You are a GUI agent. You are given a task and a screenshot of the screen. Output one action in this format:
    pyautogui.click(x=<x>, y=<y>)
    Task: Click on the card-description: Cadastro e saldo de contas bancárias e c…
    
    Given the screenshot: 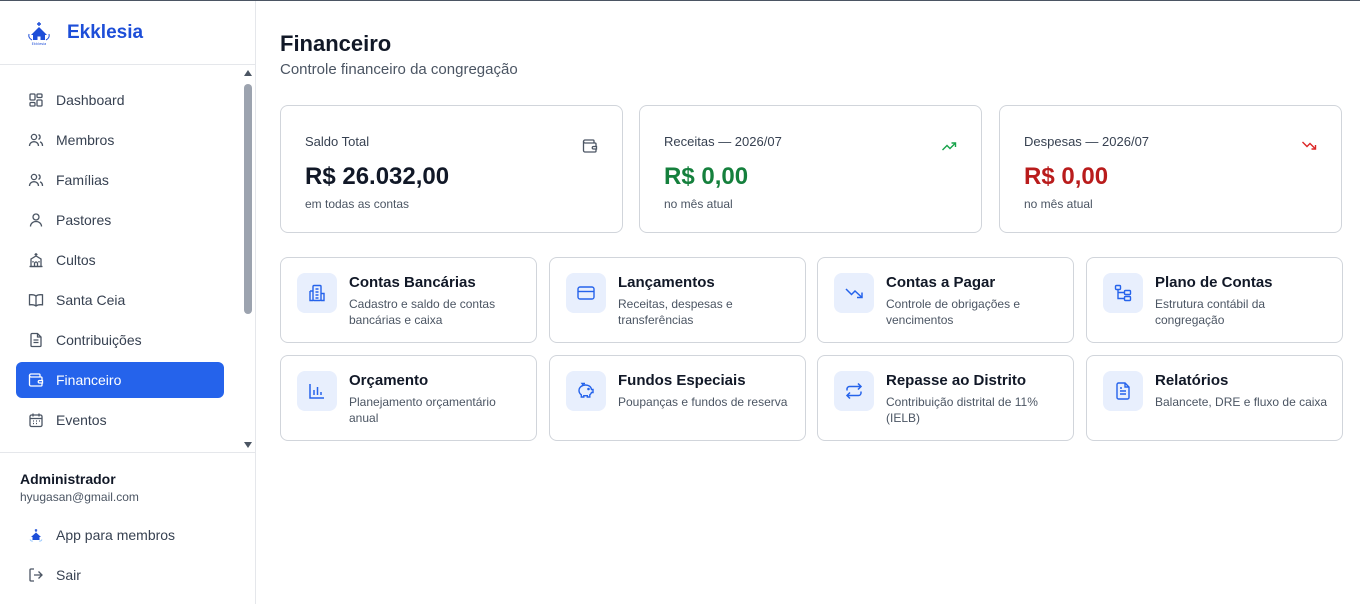 What is the action you would take?
    pyautogui.click(x=422, y=312)
    